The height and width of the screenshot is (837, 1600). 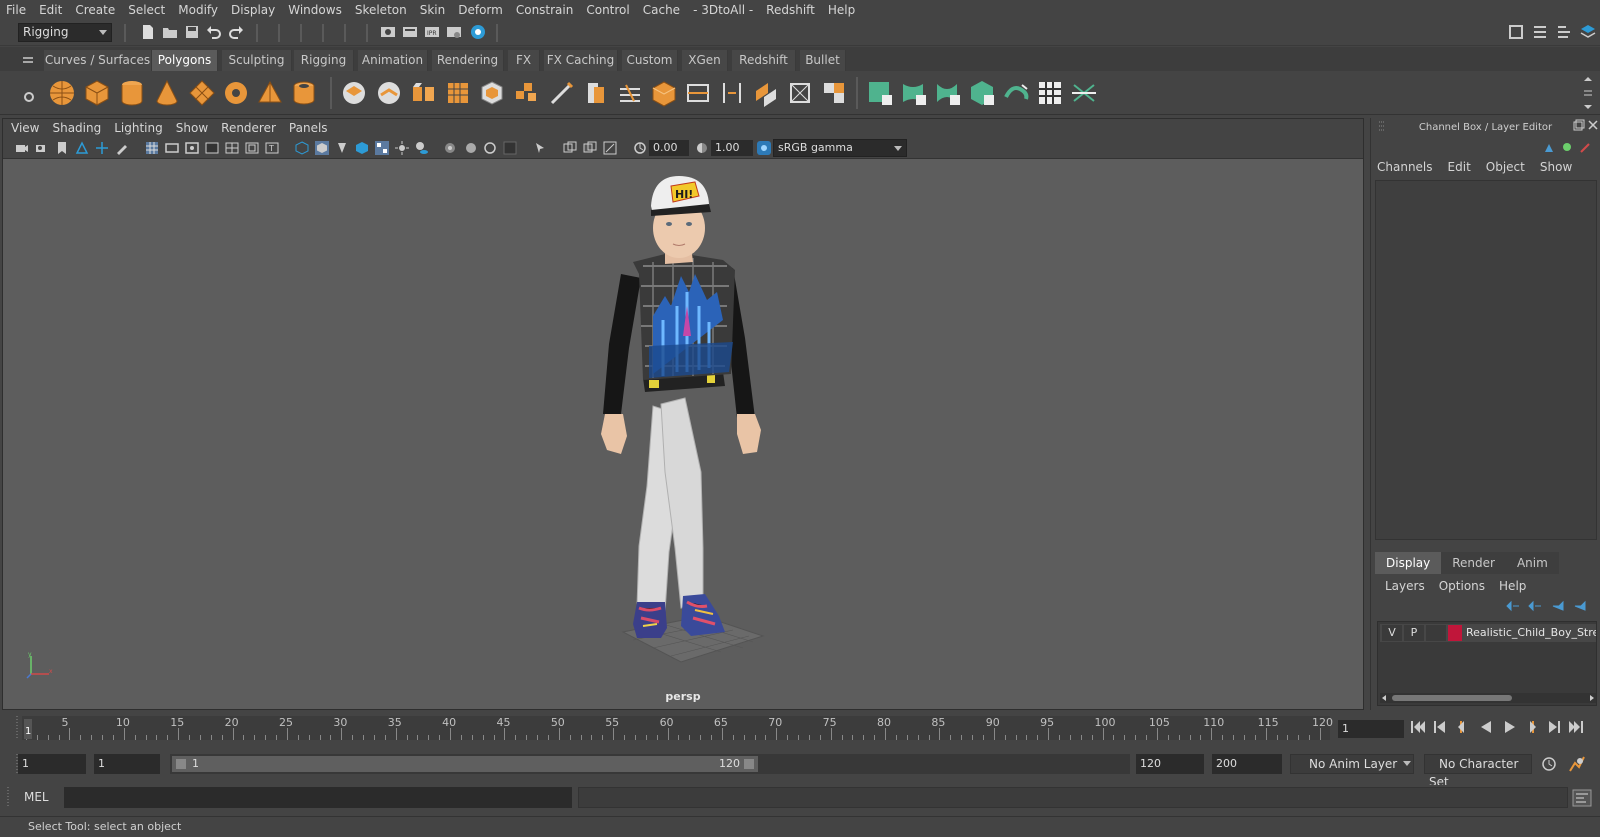 I want to click on anim-layer-dropdown: No Anim Layer, so click(x=1352, y=764).